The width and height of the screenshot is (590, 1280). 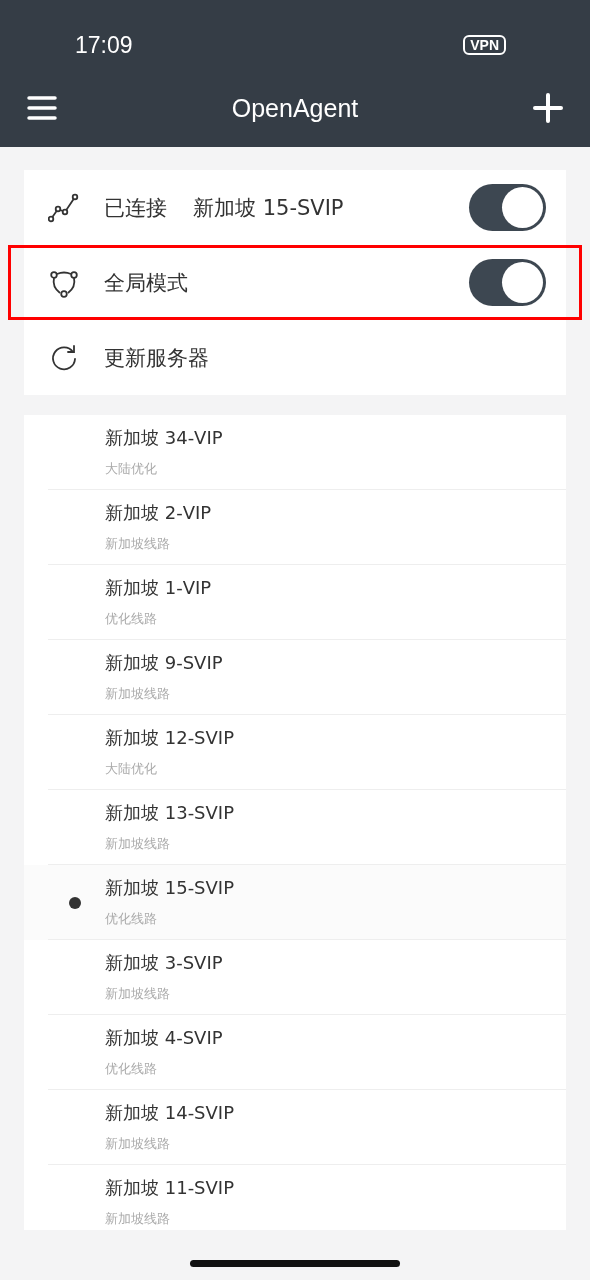 What do you see at coordinates (146, 283) in the screenshot?
I see `setting-label: 全局模式` at bounding box center [146, 283].